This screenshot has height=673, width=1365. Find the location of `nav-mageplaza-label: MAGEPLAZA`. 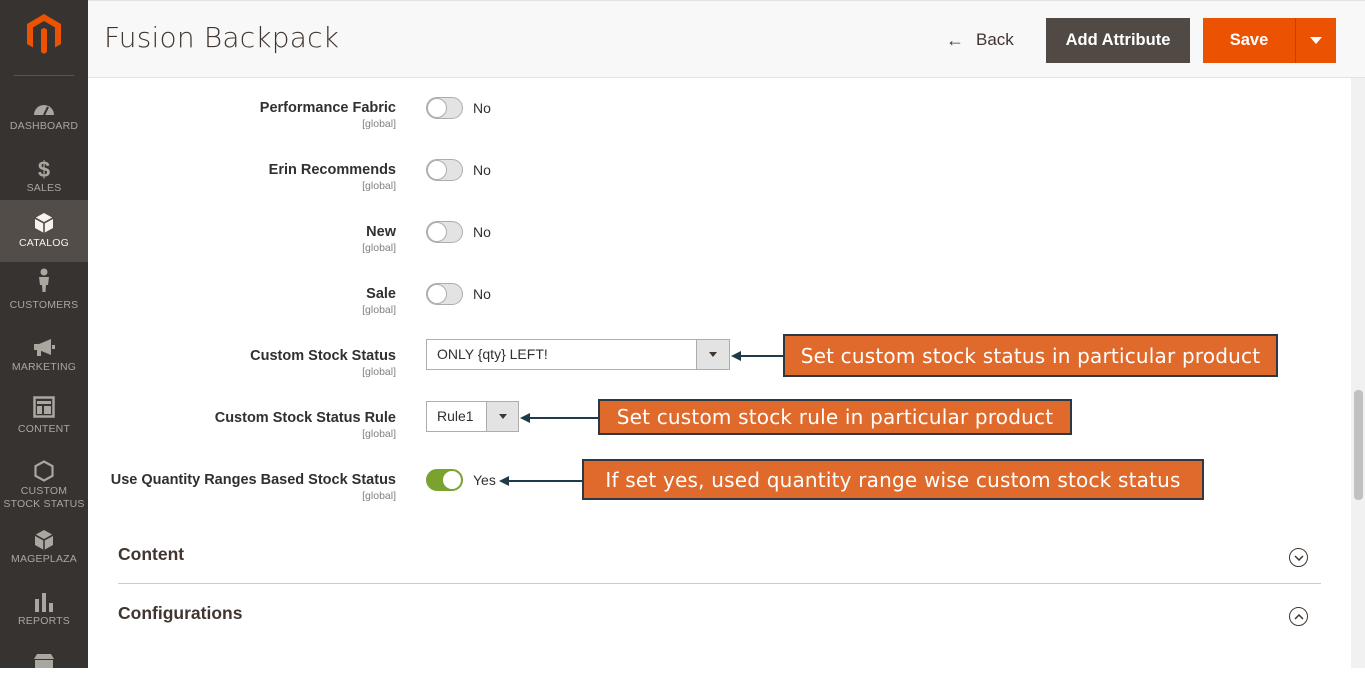

nav-mageplaza-label: MAGEPLAZA is located at coordinates (44, 559).